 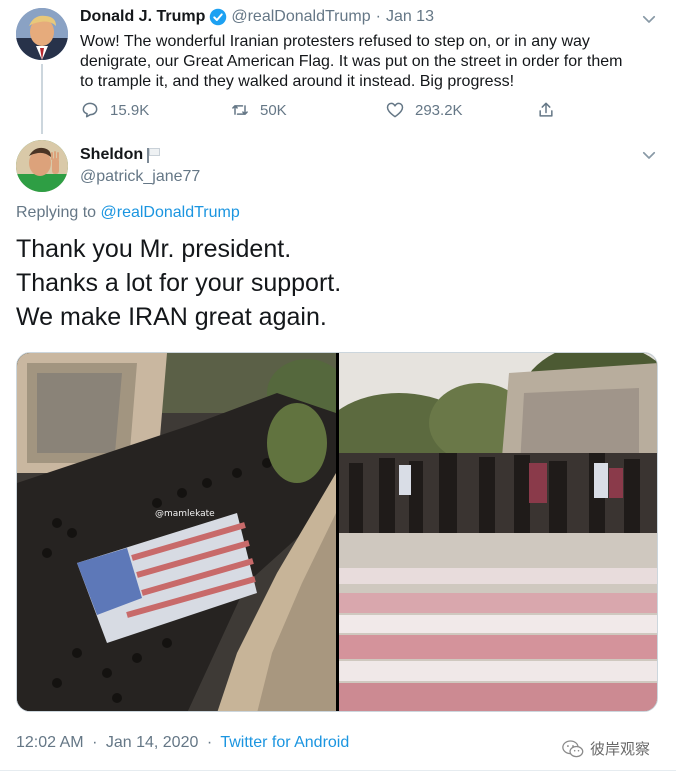 I want to click on retweet-count: 50K, so click(x=273, y=110).